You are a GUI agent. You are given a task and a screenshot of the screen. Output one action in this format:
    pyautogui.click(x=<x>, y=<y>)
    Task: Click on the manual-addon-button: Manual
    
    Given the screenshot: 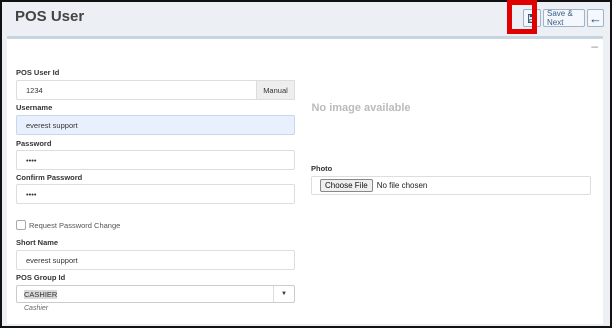 What is the action you would take?
    pyautogui.click(x=275, y=90)
    